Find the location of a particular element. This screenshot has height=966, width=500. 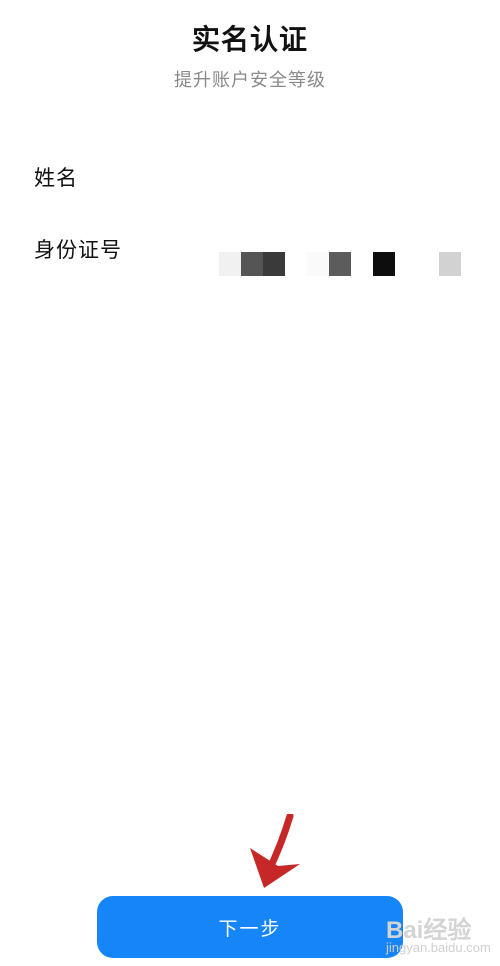

id-number-input is located at coordinates (342, 256).